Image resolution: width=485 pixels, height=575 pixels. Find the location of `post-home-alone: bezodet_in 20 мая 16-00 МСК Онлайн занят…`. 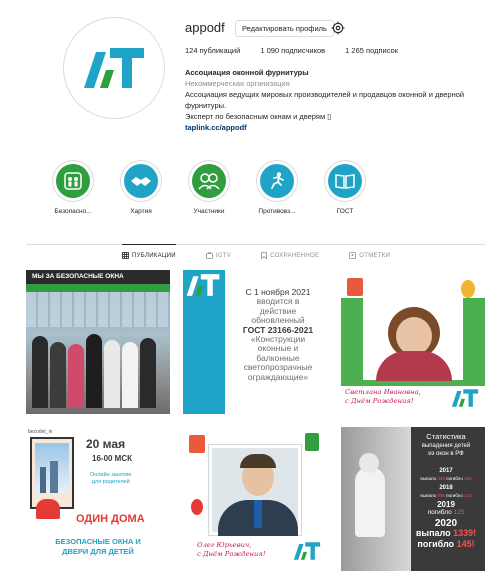

post-home-alone: bezodet_in 20 мая 16-00 МСК Онлайн занят… is located at coordinates (98, 499).